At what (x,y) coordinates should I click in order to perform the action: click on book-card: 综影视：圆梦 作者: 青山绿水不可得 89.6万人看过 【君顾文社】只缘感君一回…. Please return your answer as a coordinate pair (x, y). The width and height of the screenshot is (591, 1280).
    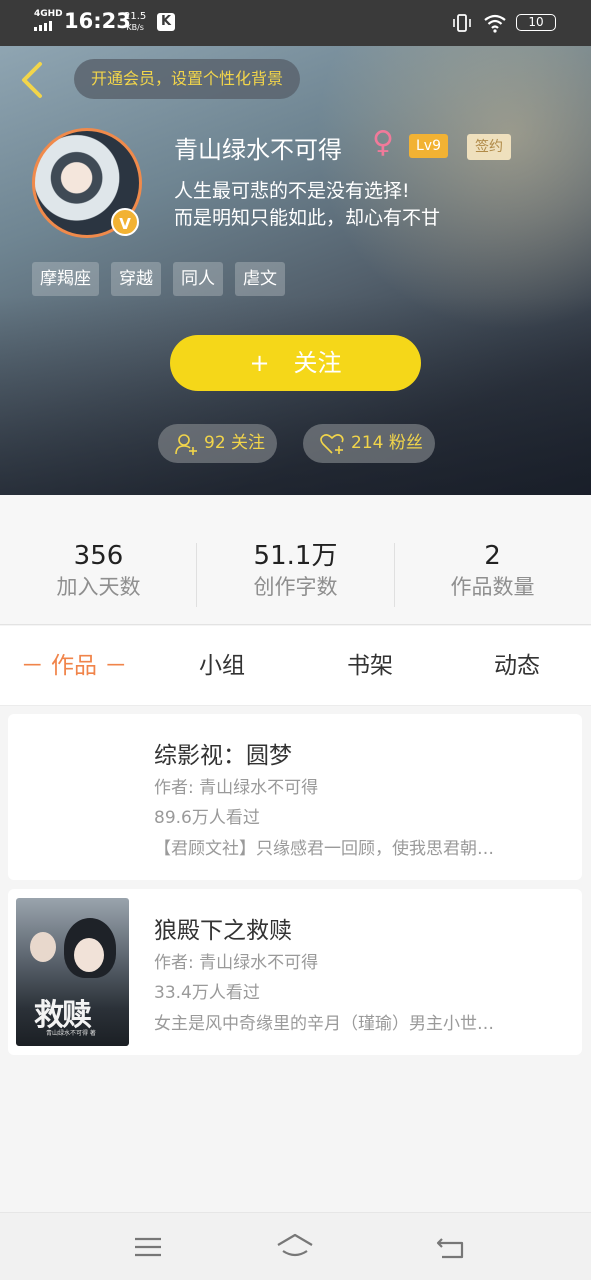
    Looking at the image, I should click on (295, 797).